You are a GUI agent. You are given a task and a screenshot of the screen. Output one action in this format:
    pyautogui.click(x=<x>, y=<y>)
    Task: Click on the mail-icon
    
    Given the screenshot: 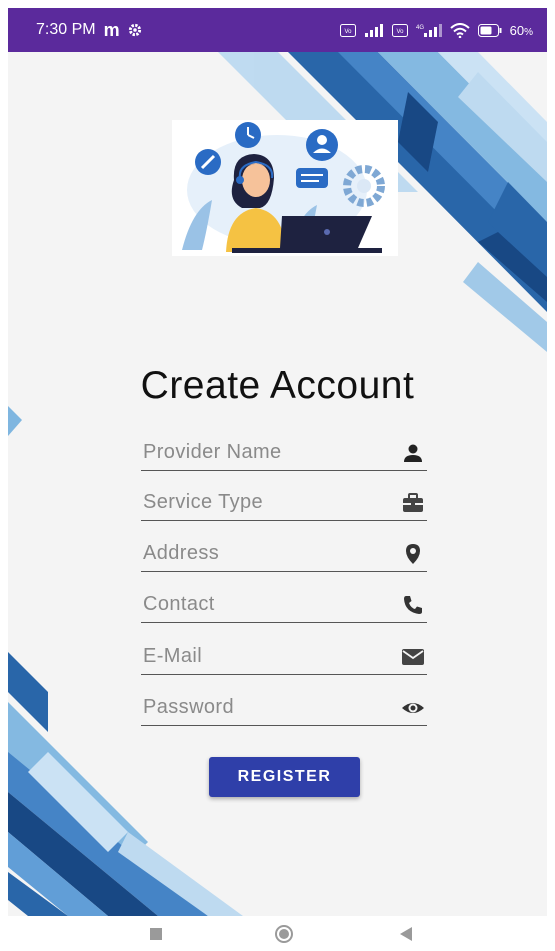 What is the action you would take?
    pyautogui.click(x=413, y=657)
    